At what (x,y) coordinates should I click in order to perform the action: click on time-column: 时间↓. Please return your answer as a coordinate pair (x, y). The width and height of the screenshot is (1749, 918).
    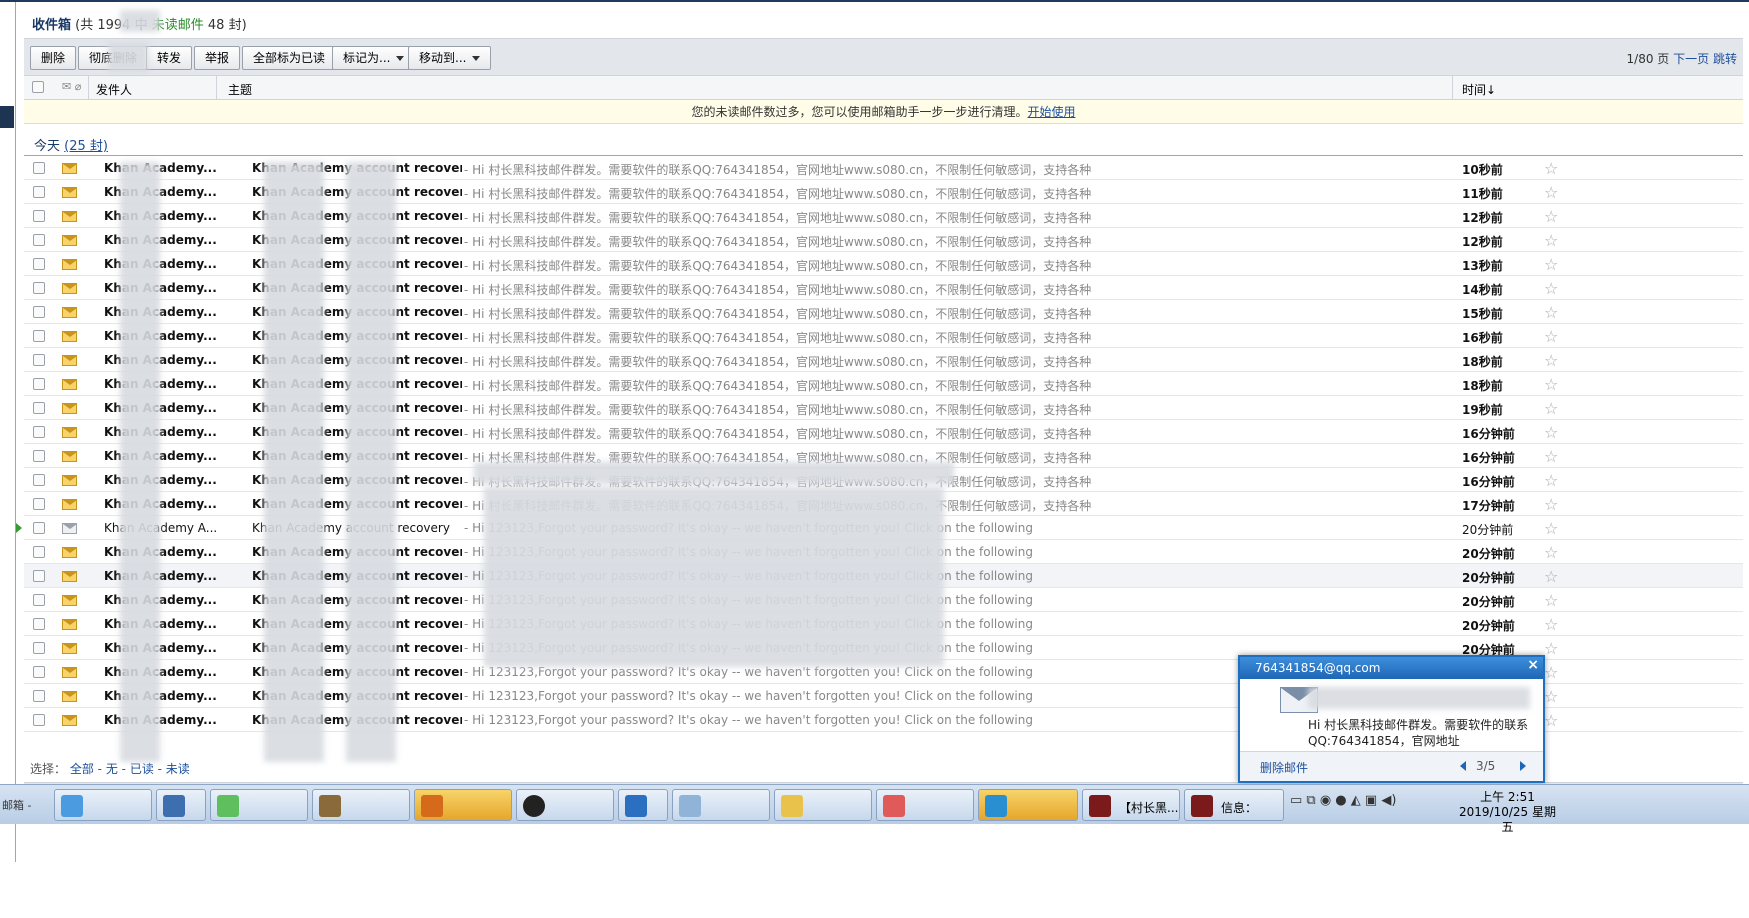
    Looking at the image, I should click on (1479, 89).